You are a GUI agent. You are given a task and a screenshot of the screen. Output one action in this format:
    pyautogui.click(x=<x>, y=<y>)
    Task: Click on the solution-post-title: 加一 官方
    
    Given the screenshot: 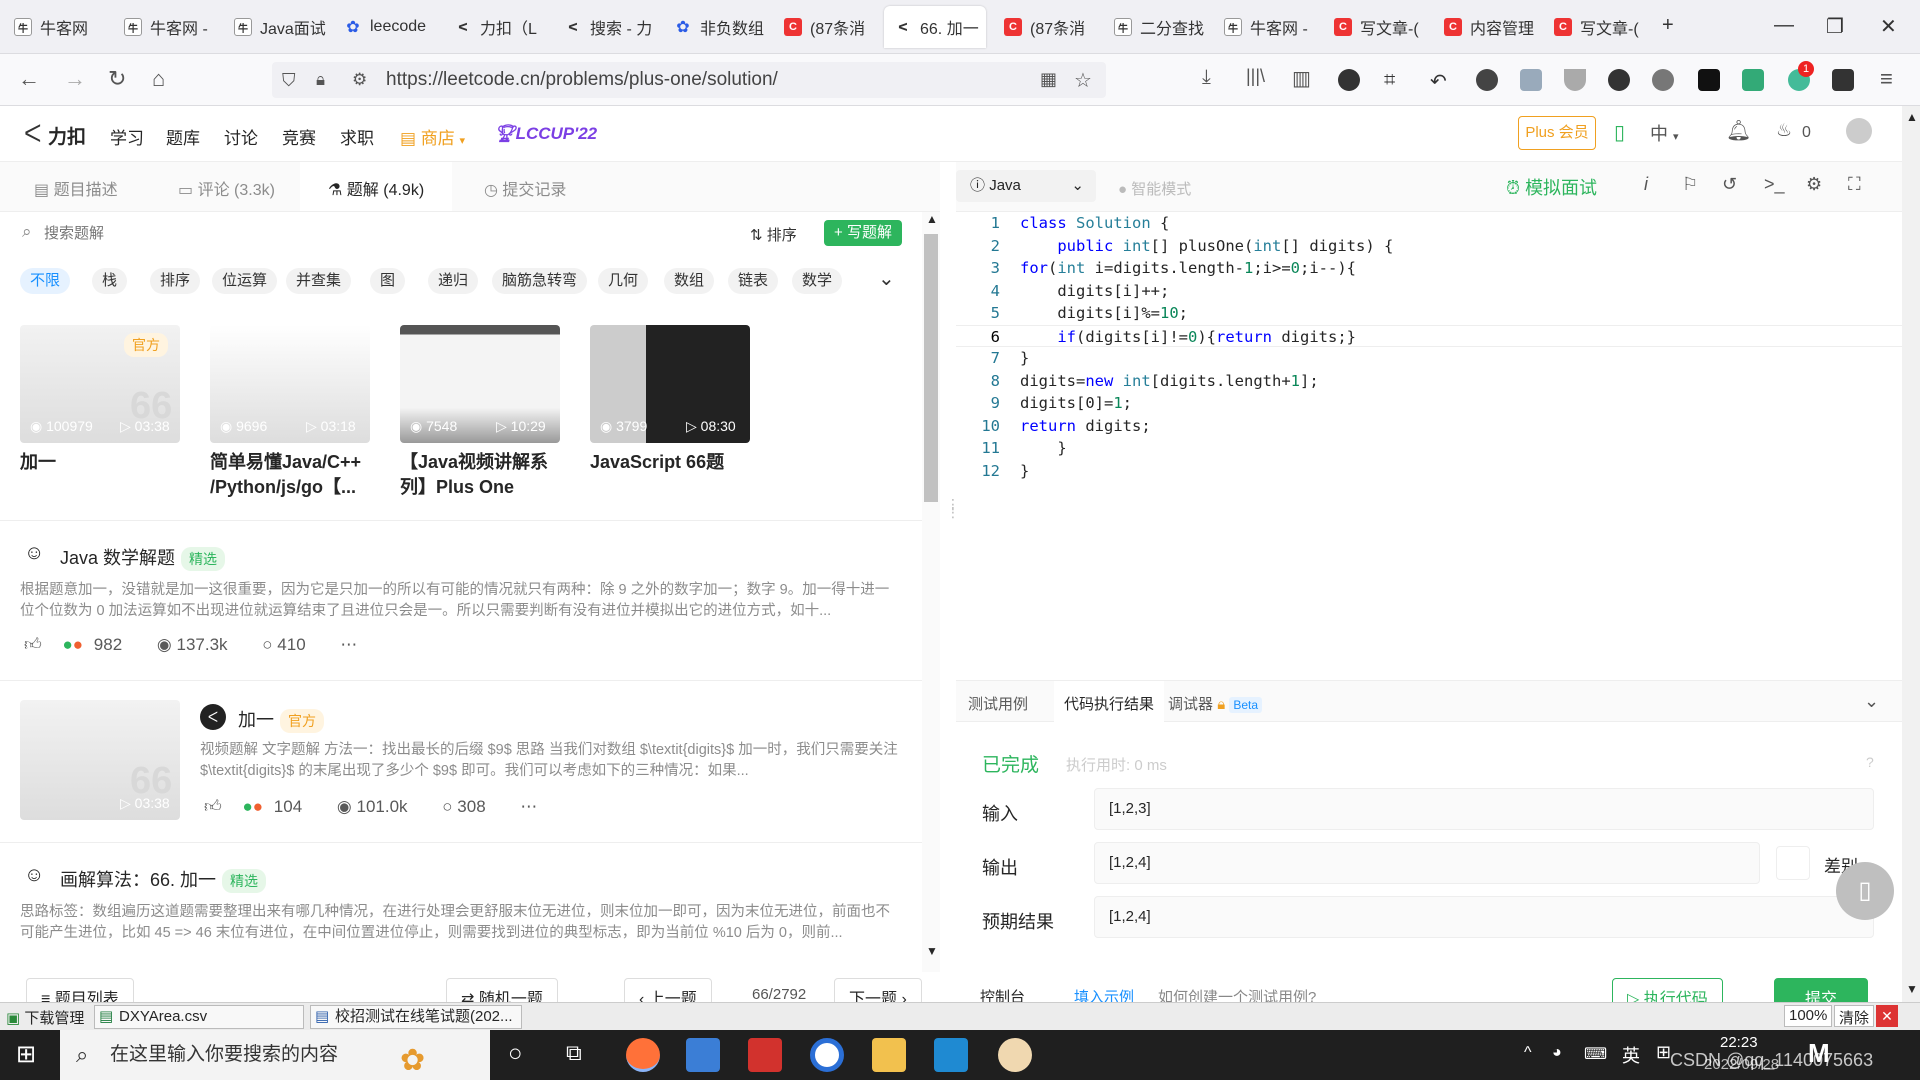 What is the action you would take?
    pyautogui.click(x=281, y=719)
    